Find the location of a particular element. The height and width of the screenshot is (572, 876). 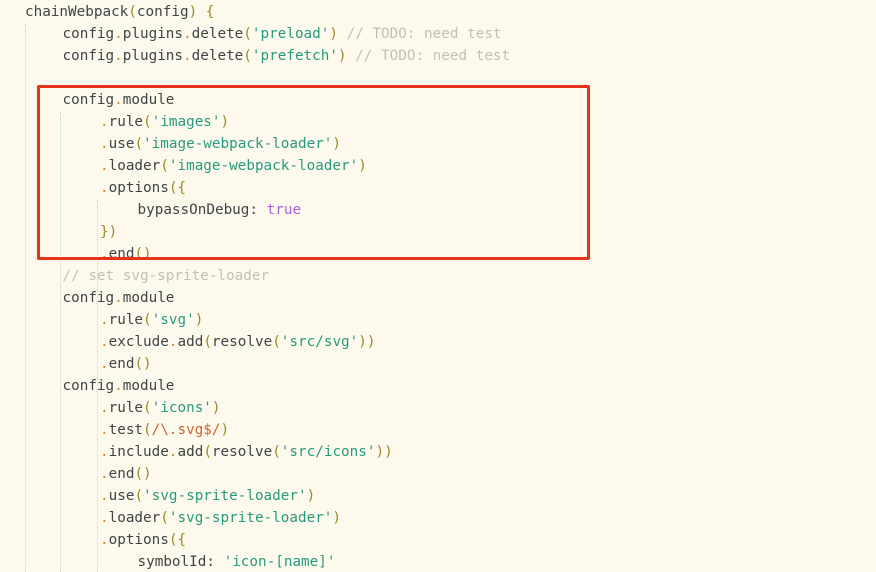

code-line: .loader('svg-sprite-loader') is located at coordinates (438, 518).